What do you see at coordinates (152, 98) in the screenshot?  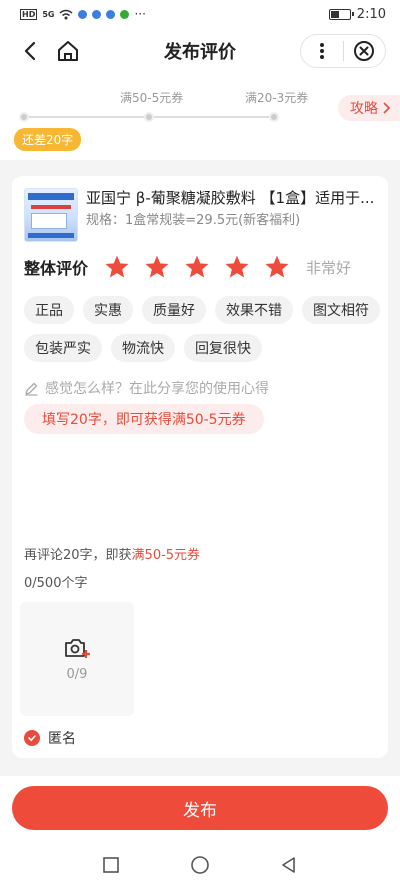 I see `milestone-label: 满50-5元券` at bounding box center [152, 98].